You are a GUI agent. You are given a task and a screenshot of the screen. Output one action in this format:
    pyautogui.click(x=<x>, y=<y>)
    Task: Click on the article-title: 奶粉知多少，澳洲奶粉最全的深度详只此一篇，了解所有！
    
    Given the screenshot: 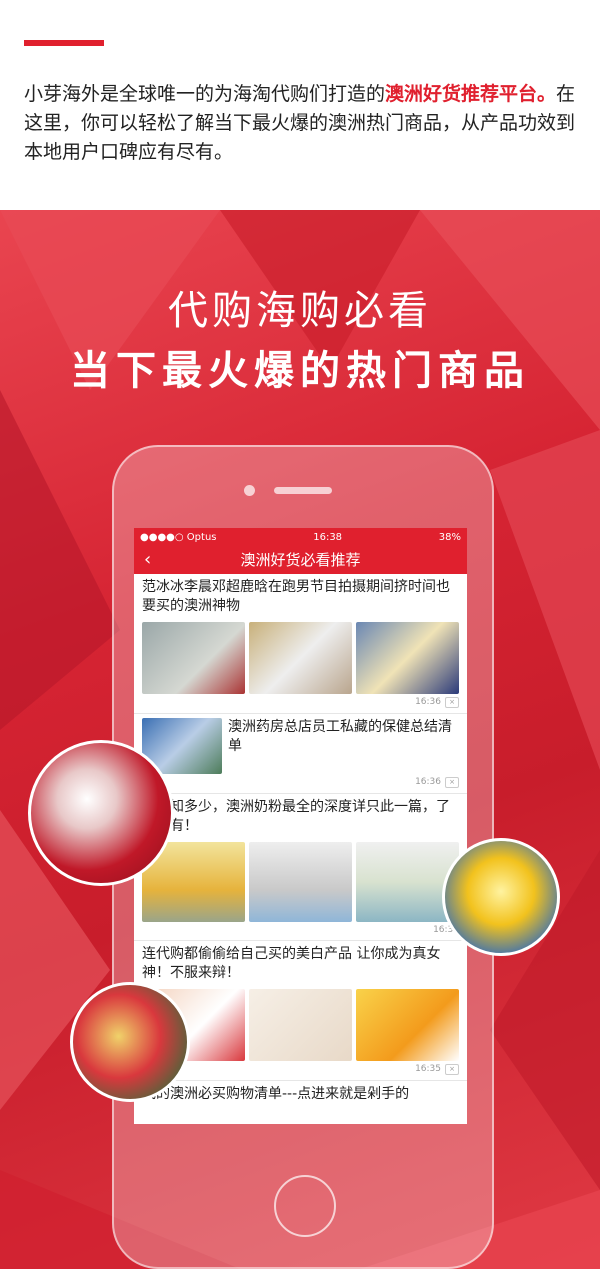 What is the action you would take?
    pyautogui.click(x=296, y=816)
    